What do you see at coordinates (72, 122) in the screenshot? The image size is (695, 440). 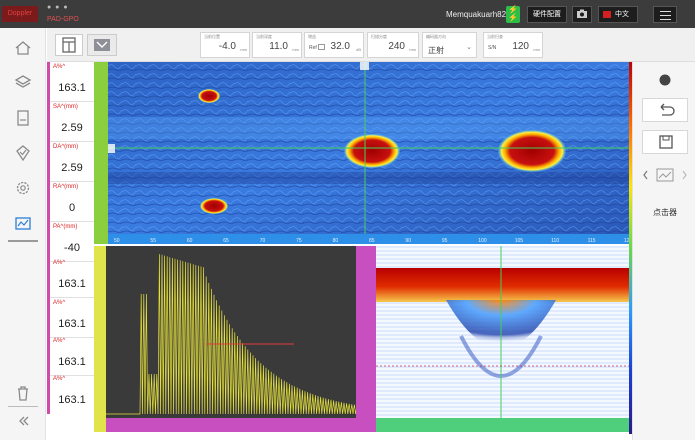 I see `reading-item: SA^(mm) 2.59` at bounding box center [72, 122].